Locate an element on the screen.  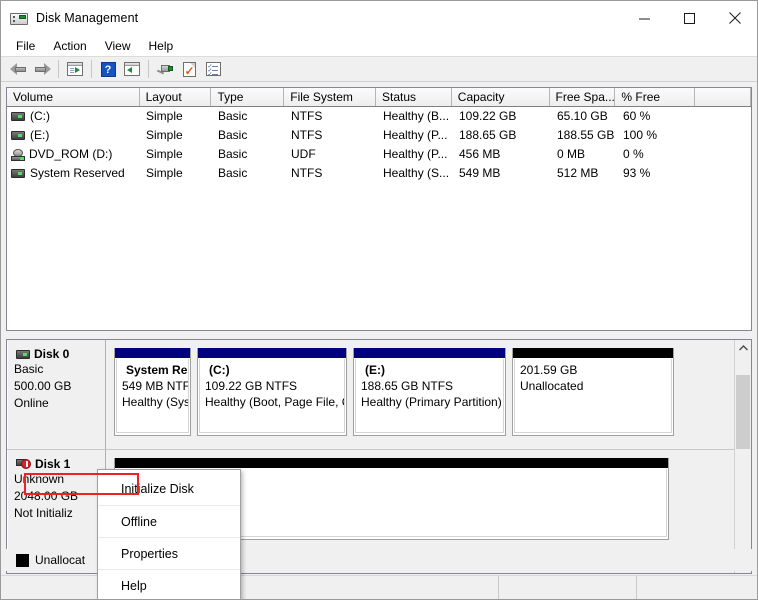
disk-context-menu: Initialize Disk Offline Properties Help is located at coordinates (169, 534).